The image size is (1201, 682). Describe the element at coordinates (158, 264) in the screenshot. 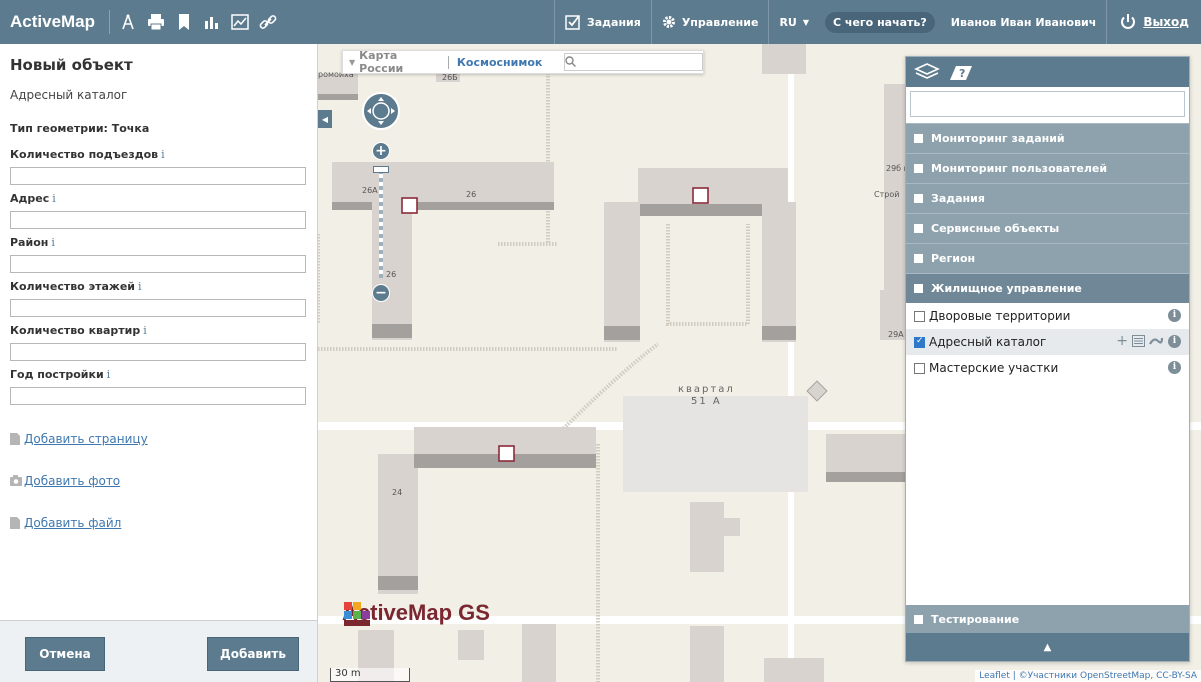

I see `district-input` at that location.